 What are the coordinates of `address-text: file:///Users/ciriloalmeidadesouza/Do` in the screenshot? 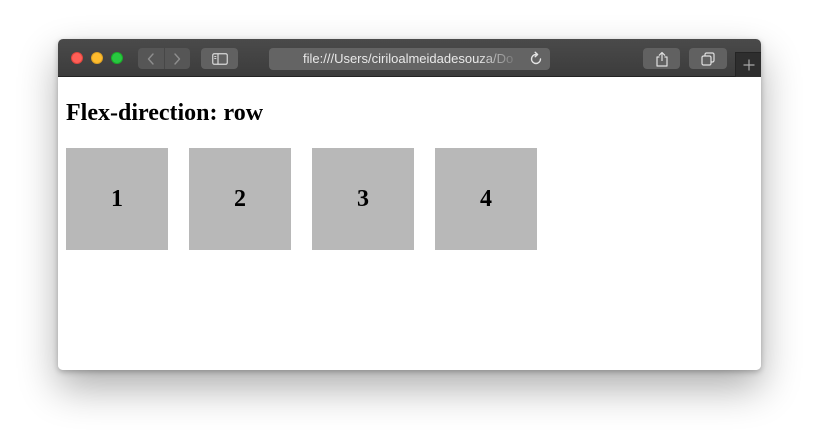 It's located at (408, 58).